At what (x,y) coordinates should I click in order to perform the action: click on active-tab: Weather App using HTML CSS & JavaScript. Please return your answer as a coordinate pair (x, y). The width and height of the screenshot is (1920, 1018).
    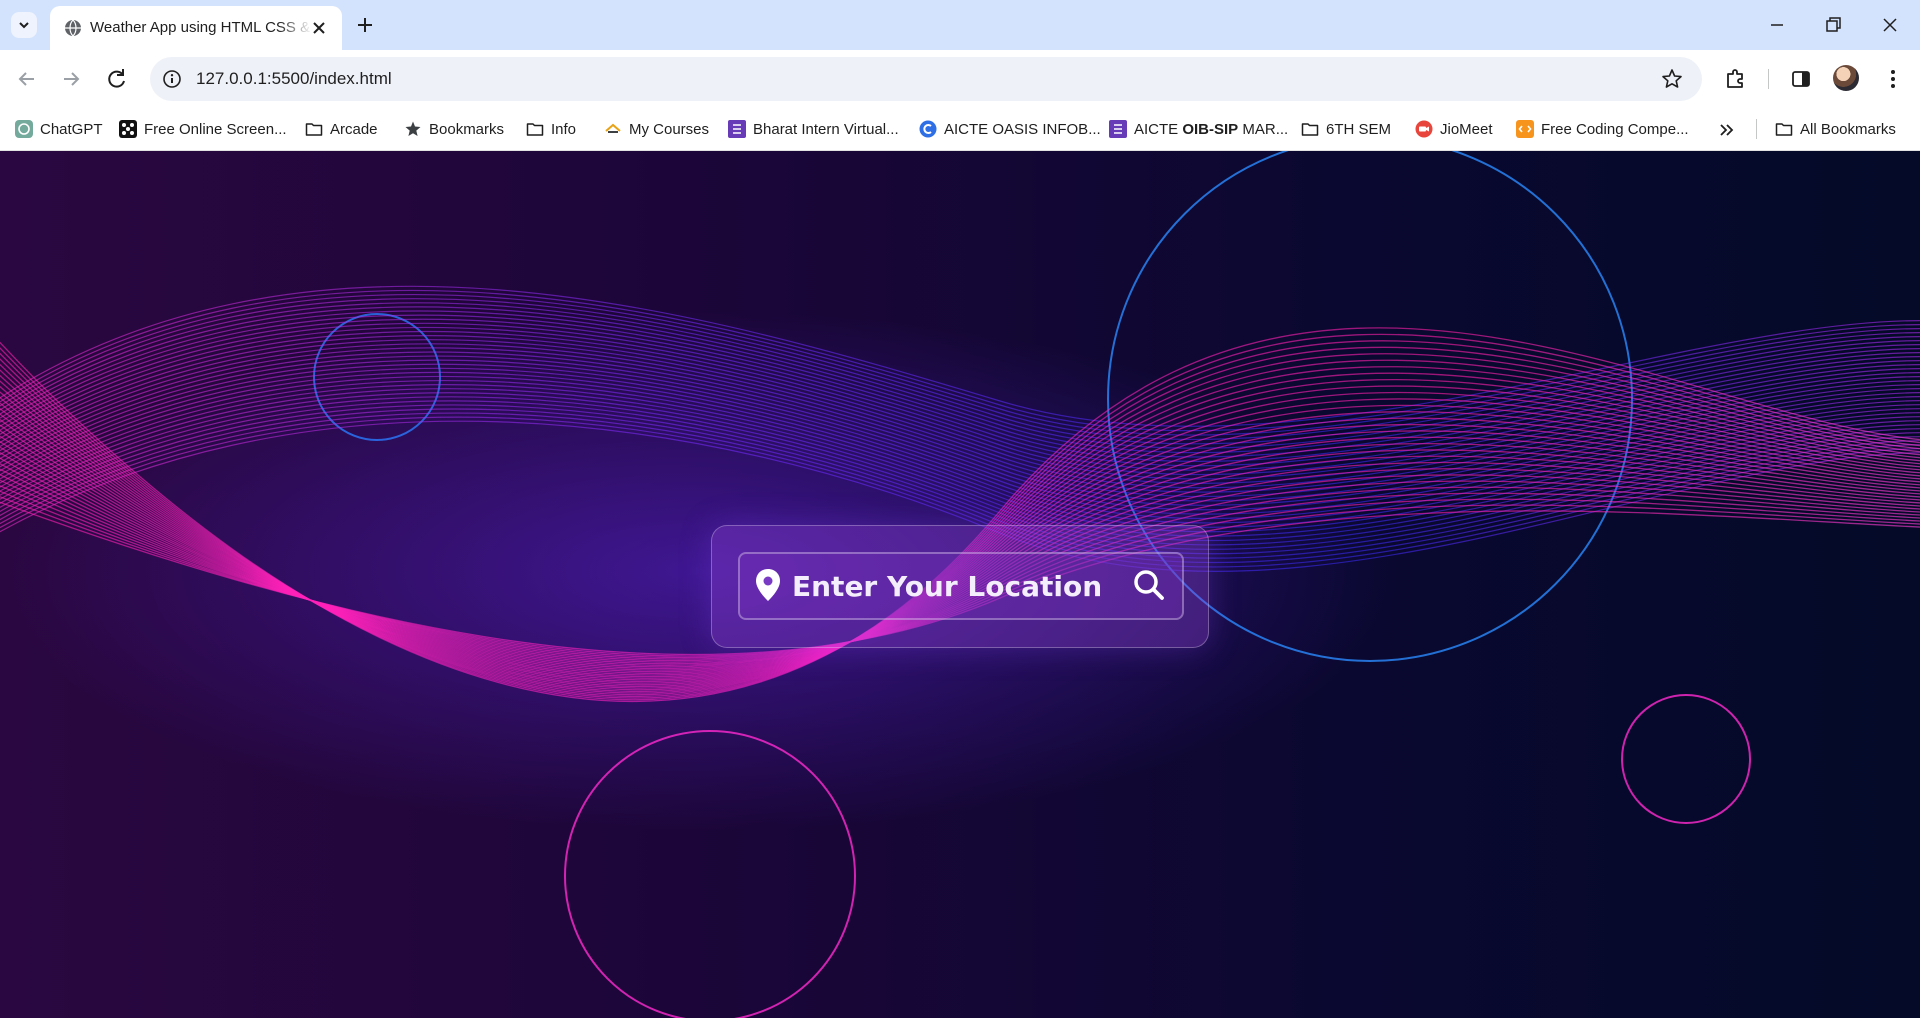
    Looking at the image, I should click on (196, 28).